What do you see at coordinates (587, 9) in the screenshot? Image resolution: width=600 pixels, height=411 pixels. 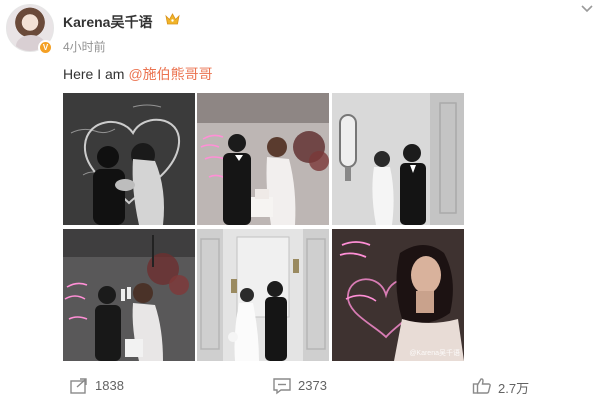 I see `chevron-down-icon` at bounding box center [587, 9].